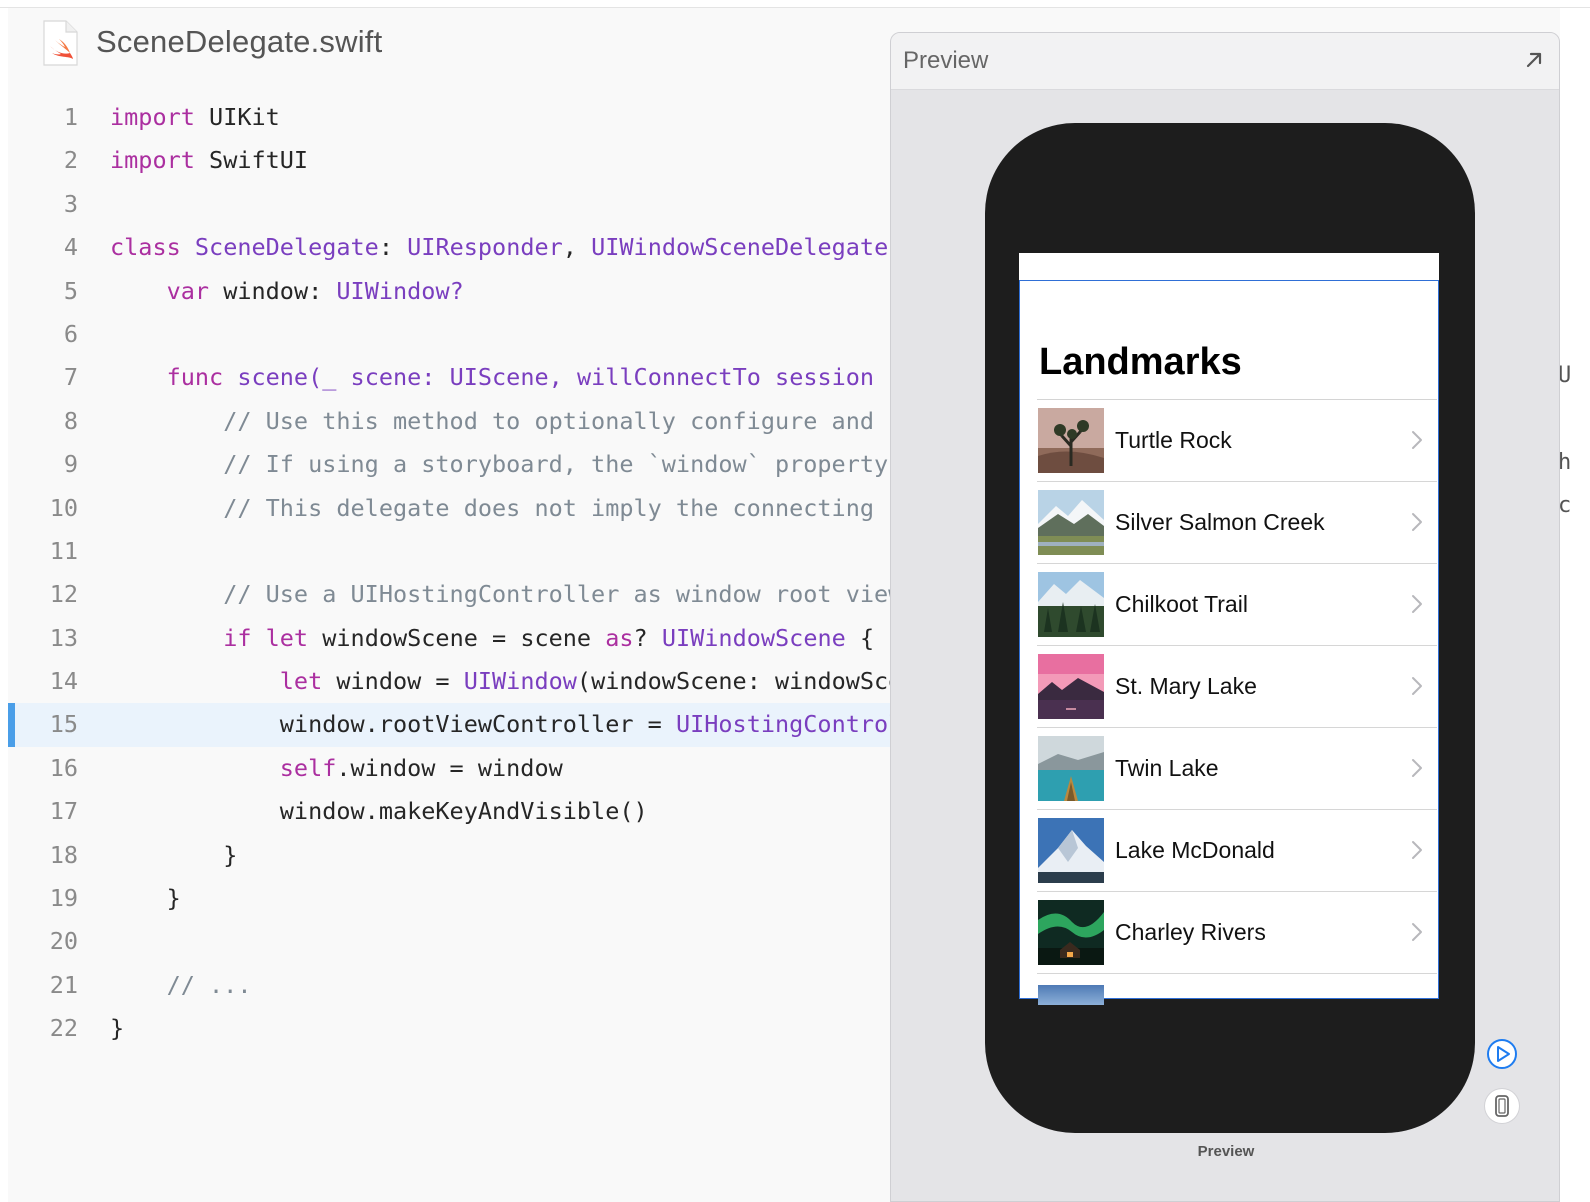 This screenshot has height=1202, width=1590. I want to click on code-token: UIWindowSceneDelegate, so click(740, 247).